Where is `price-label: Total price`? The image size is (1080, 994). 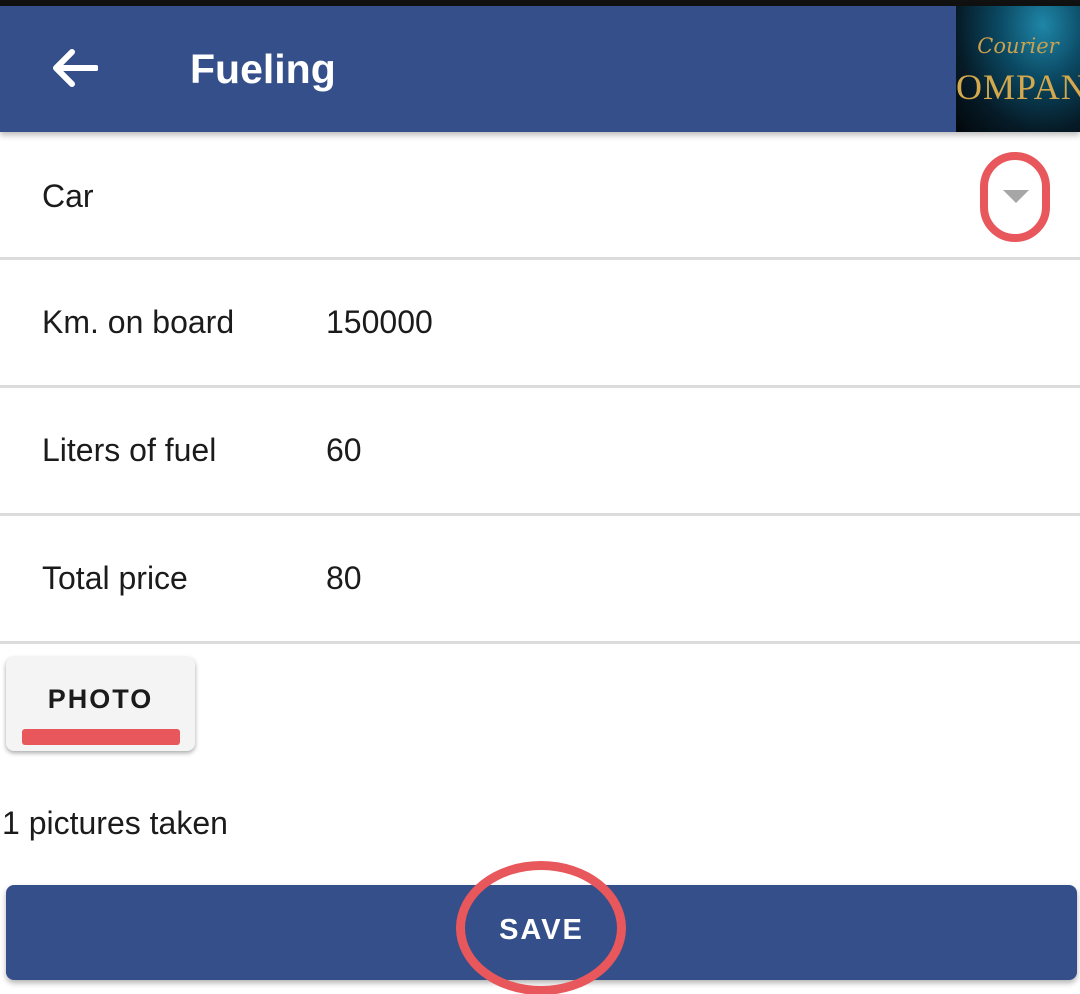 price-label: Total price is located at coordinates (115, 578).